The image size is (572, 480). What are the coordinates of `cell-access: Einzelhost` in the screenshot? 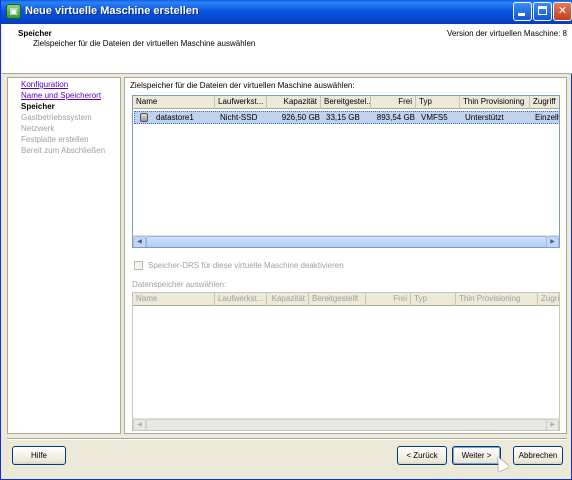 It's located at (547, 117).